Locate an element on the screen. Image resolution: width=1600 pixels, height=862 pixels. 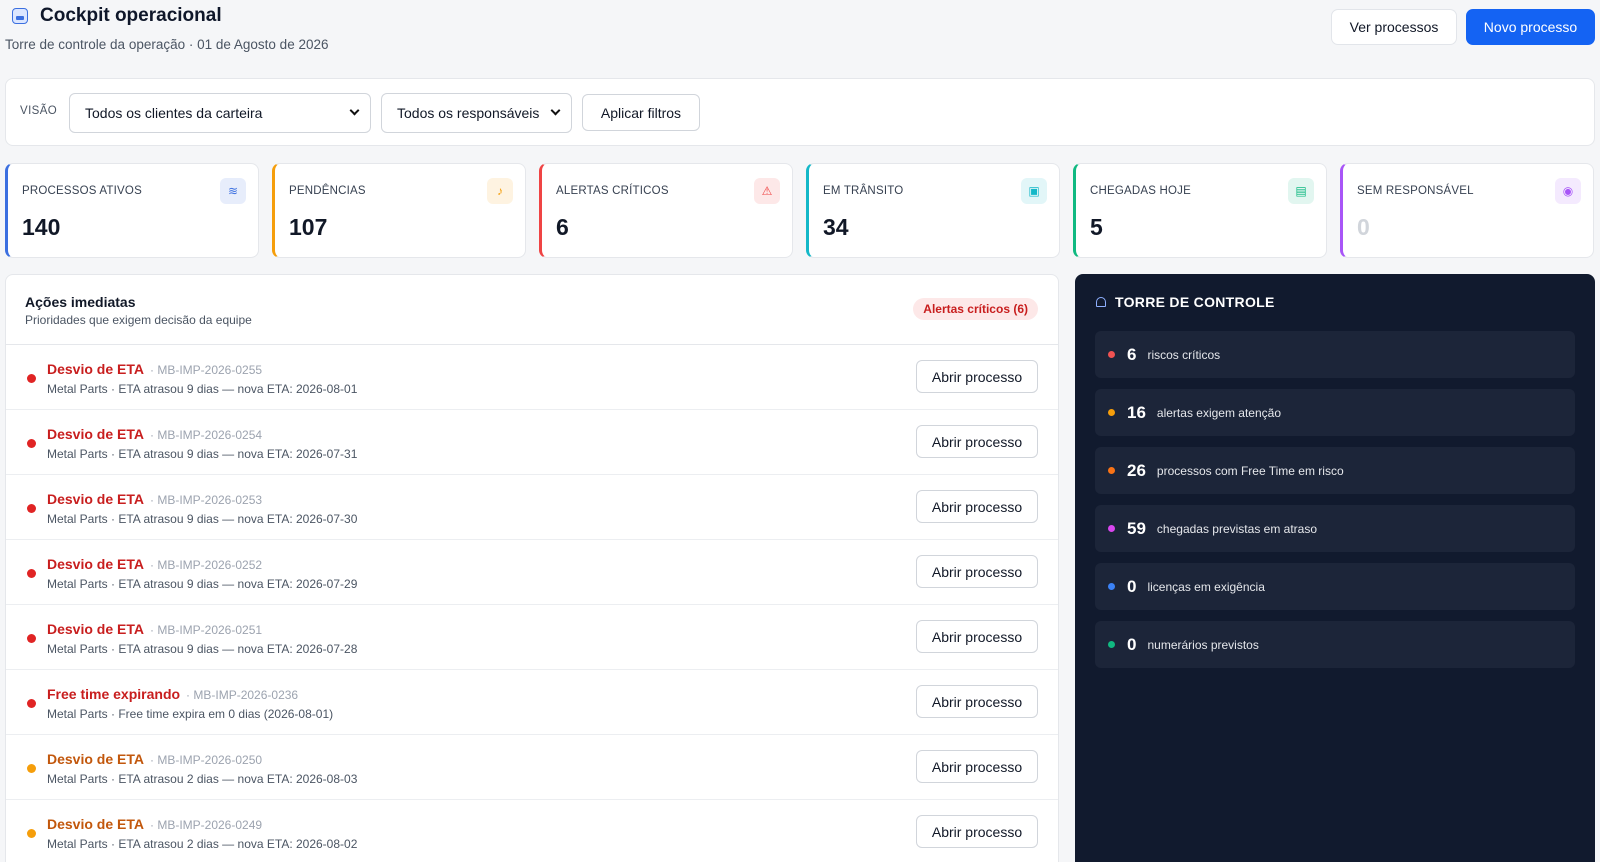
warning-icon: ⚠ is located at coordinates (767, 191).